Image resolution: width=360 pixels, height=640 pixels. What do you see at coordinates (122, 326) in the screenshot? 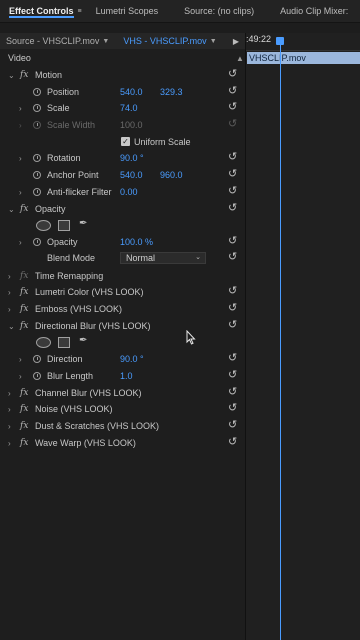
I see `effect-directional-blur: ⌄ fx Directional Blur (VHS LOOK) ↺` at bounding box center [122, 326].